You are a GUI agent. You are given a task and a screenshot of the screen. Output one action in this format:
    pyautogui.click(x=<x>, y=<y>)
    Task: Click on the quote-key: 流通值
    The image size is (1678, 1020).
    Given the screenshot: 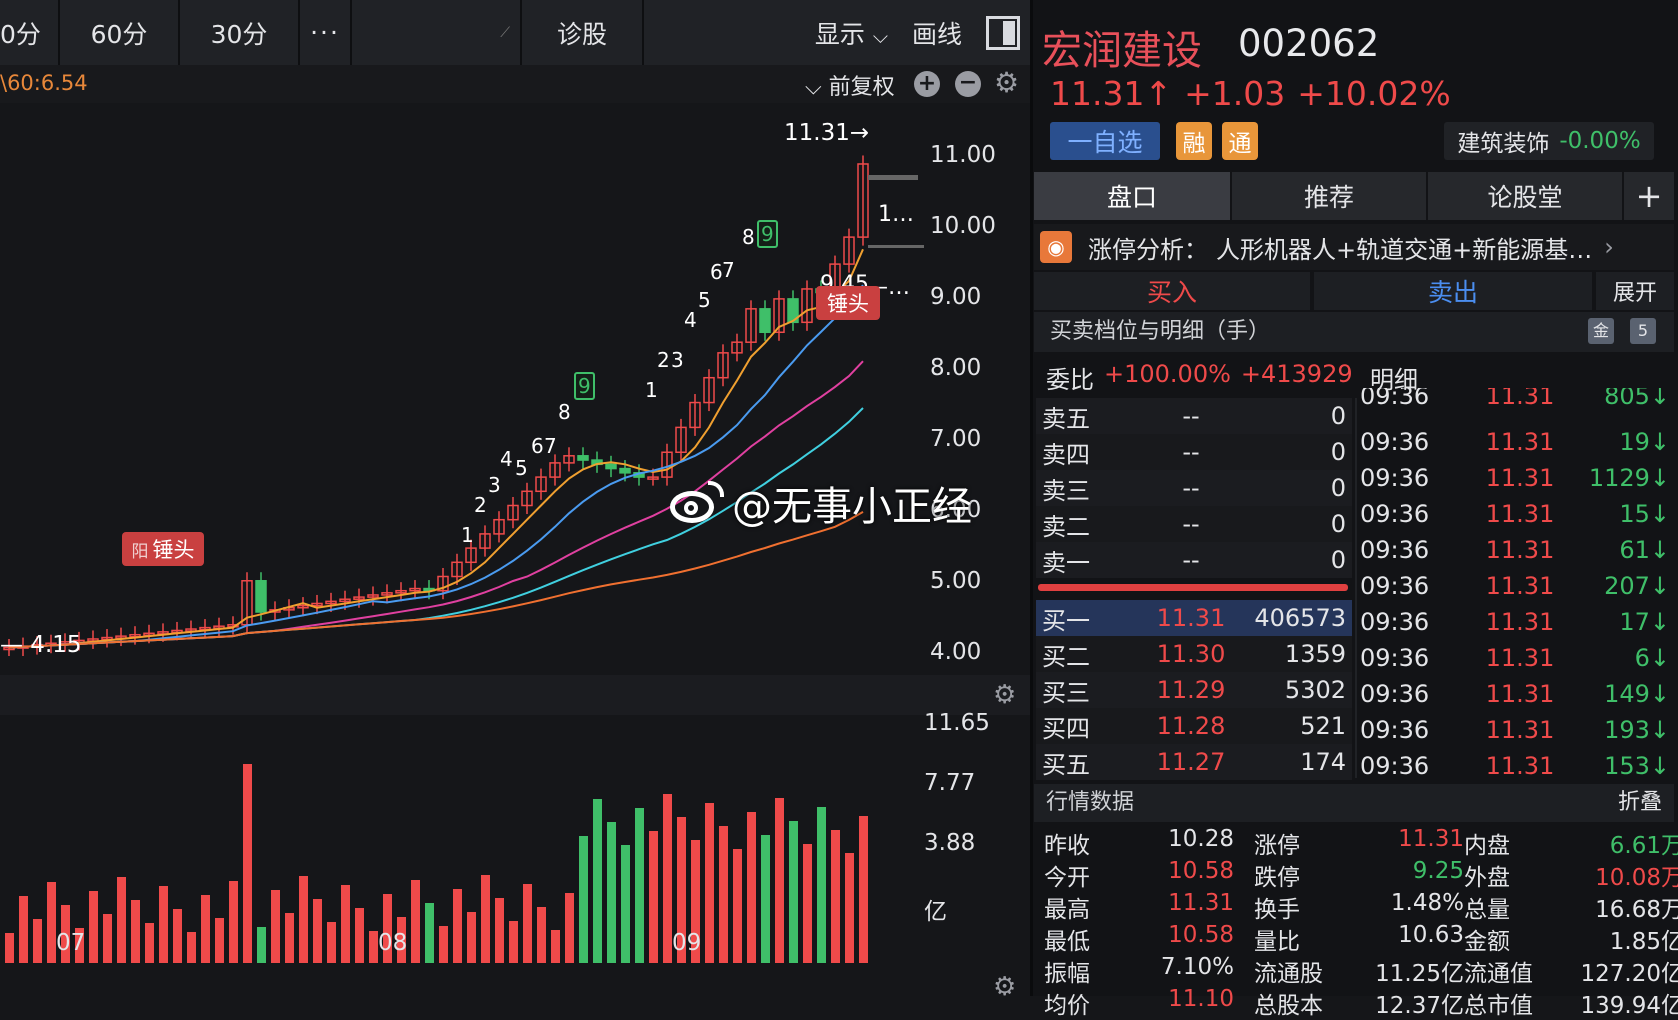 What is the action you would take?
    pyautogui.click(x=1498, y=974)
    